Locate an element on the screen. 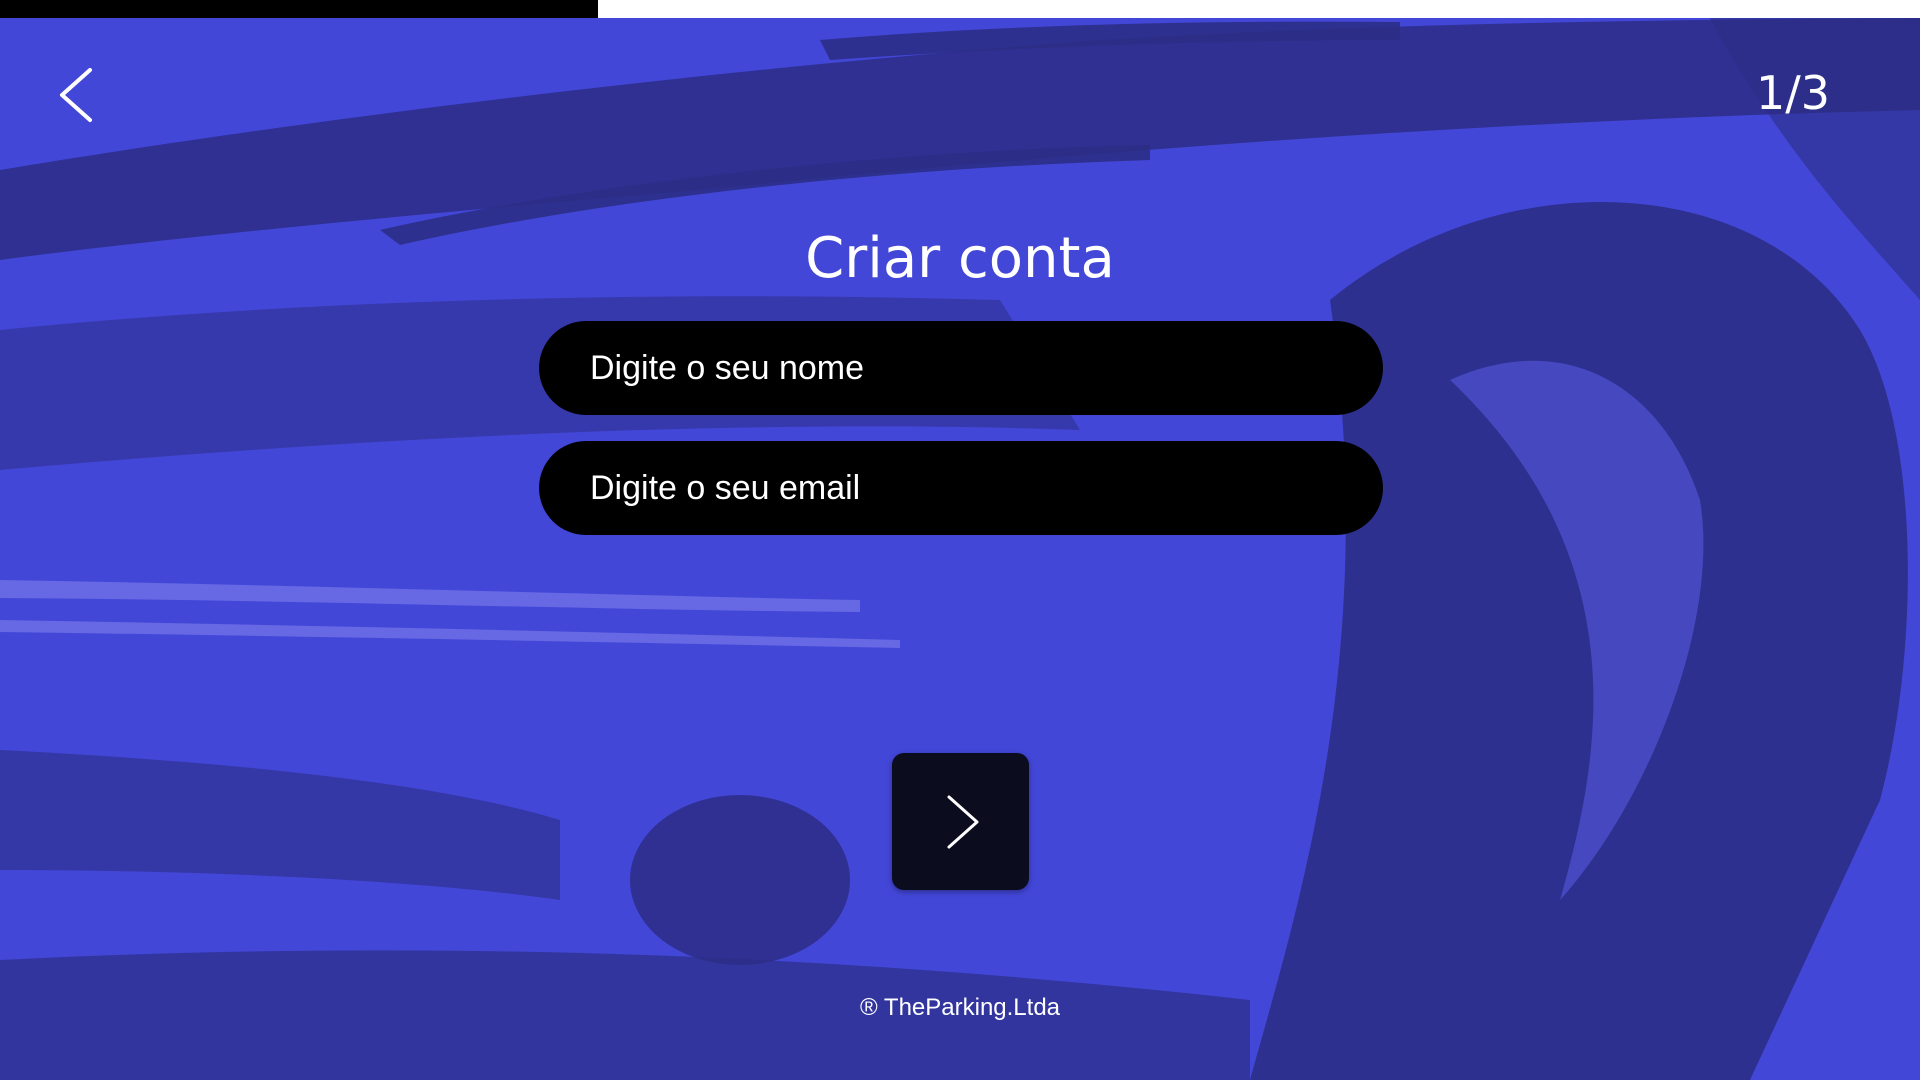  email-field is located at coordinates (961, 488).